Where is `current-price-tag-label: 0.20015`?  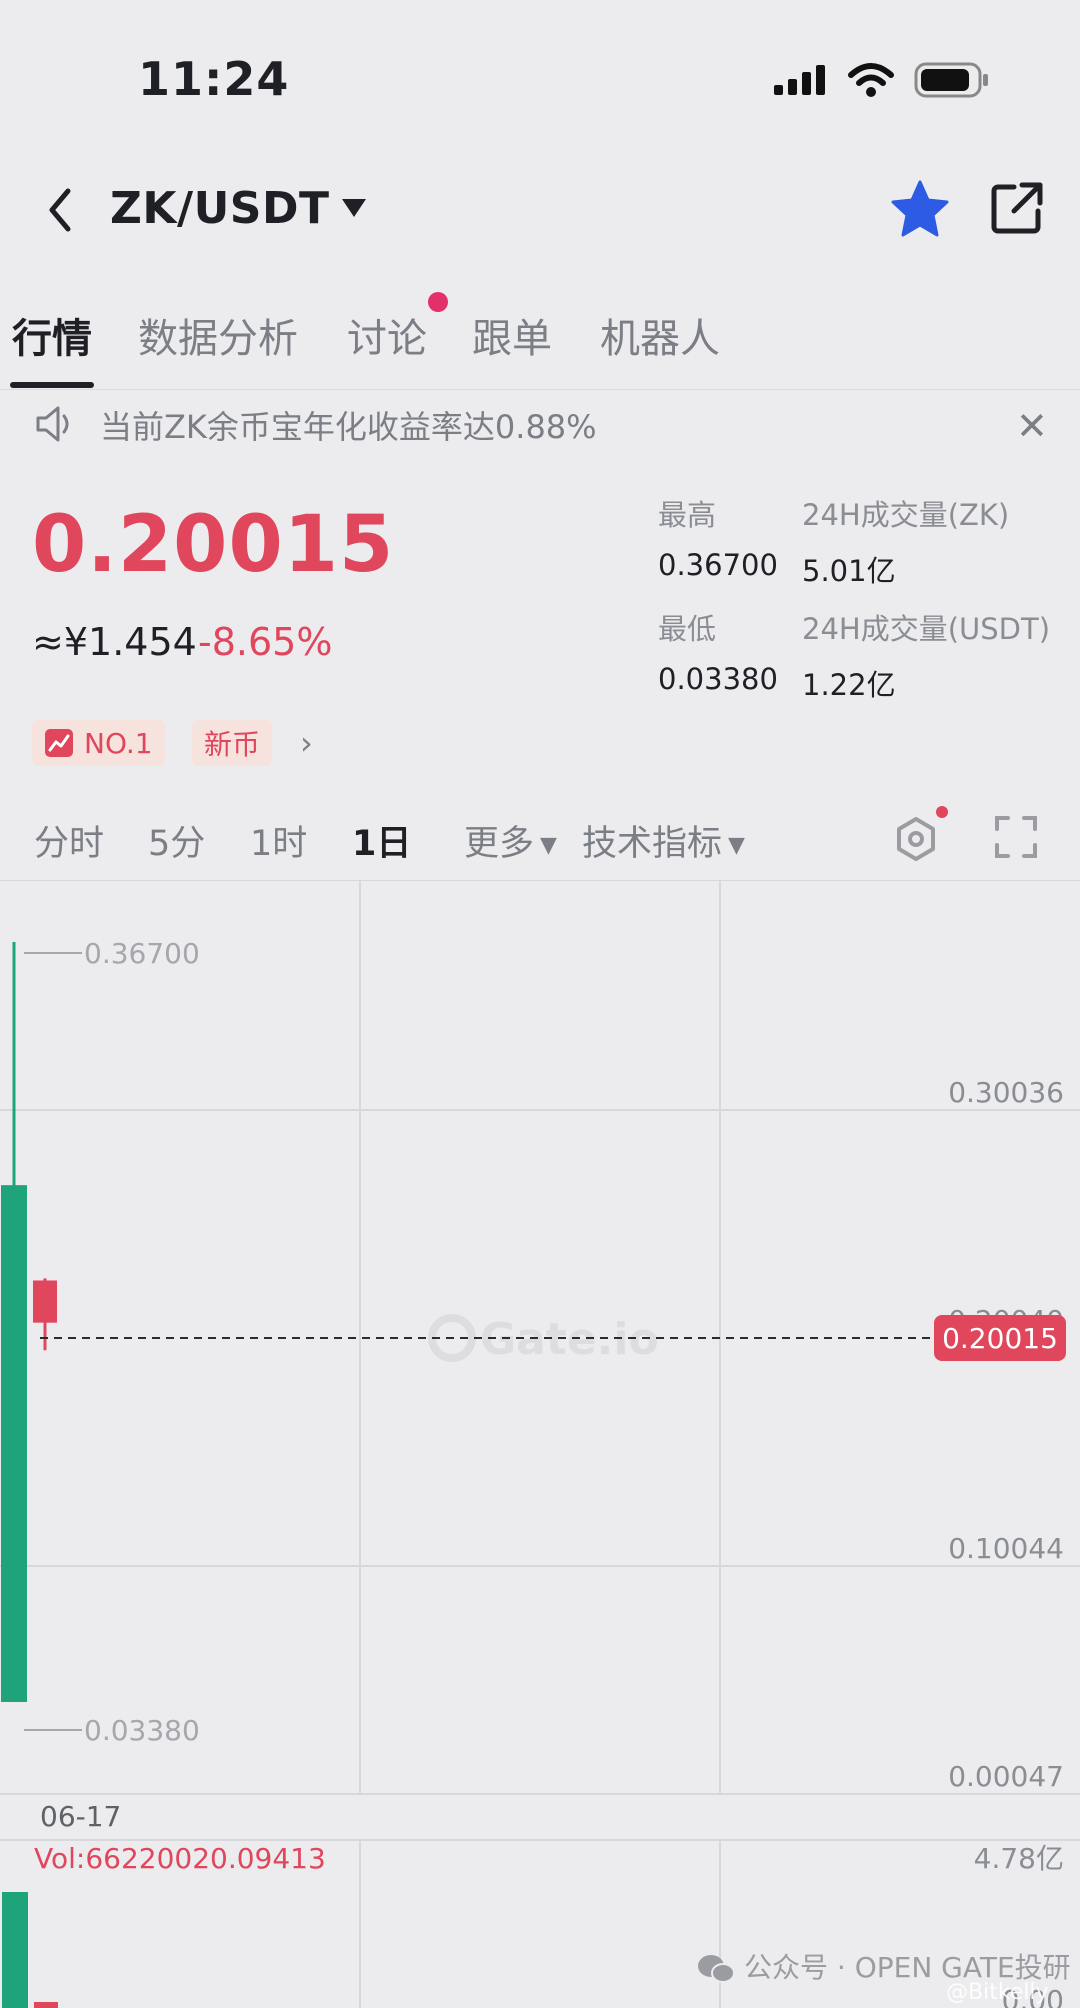 current-price-tag-label: 0.20015 is located at coordinates (1000, 1338).